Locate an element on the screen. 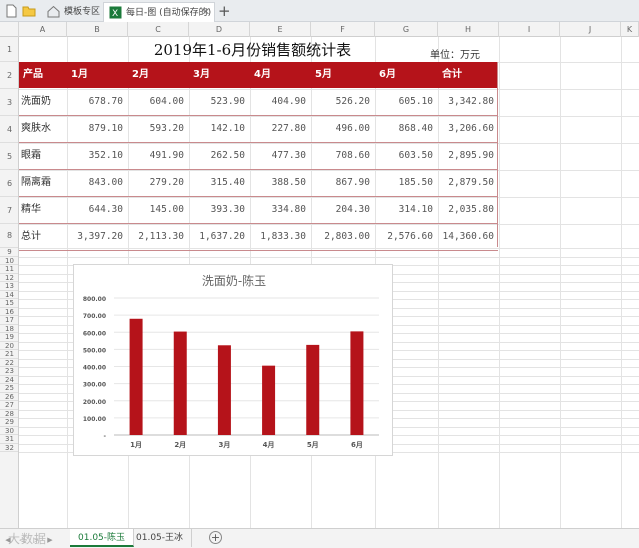  value-cell: 2,879.50 is located at coordinates (468, 183).